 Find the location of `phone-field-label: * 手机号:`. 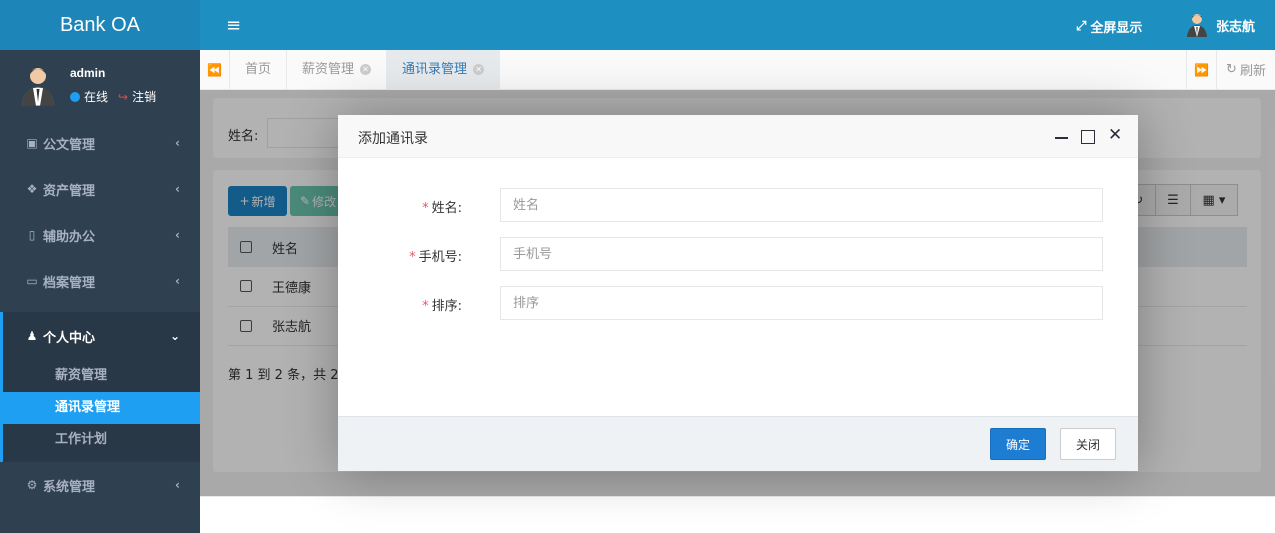

phone-field-label: * 手机号: is located at coordinates (435, 257).